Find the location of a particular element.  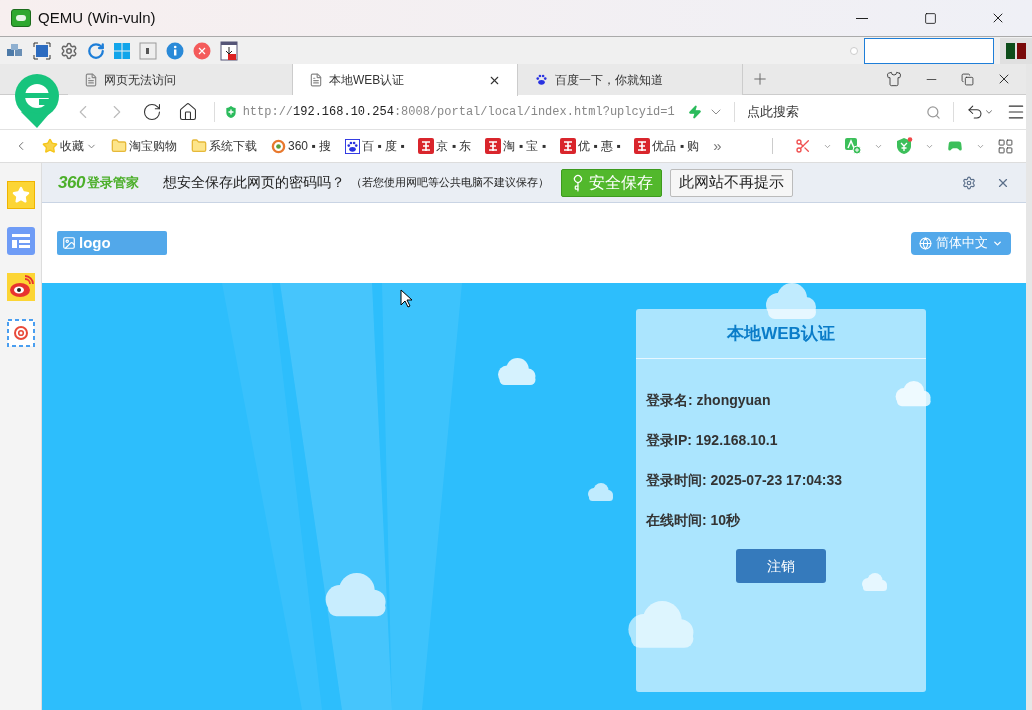

close-circle-icon is located at coordinates (202, 50).